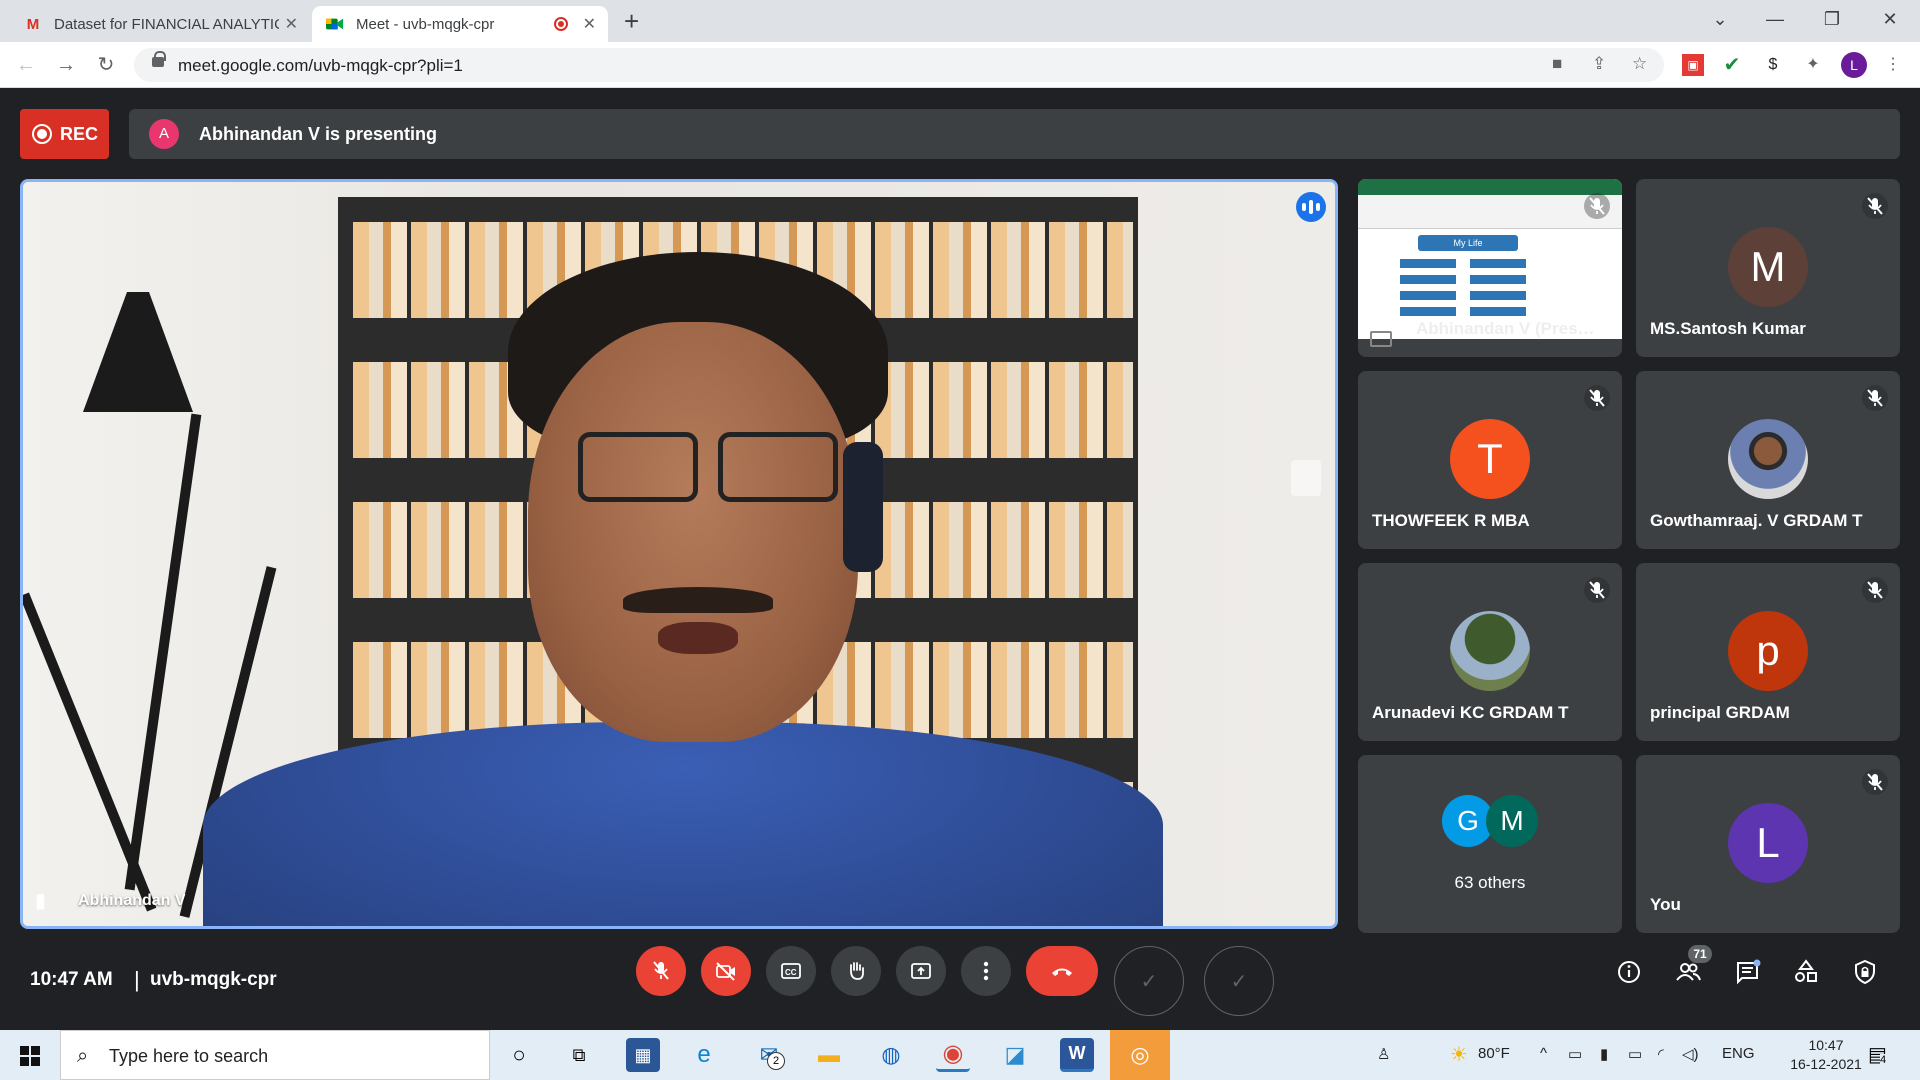 The image size is (1920, 1080). I want to click on participant-tile: M MS.Santosh Kumar, so click(1768, 268).